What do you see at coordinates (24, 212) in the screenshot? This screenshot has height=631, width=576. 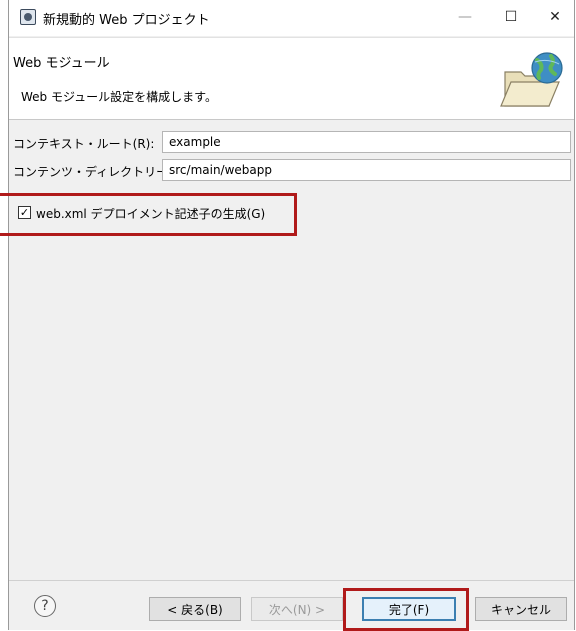 I see `generate-web-xml-checkbox: ✓` at bounding box center [24, 212].